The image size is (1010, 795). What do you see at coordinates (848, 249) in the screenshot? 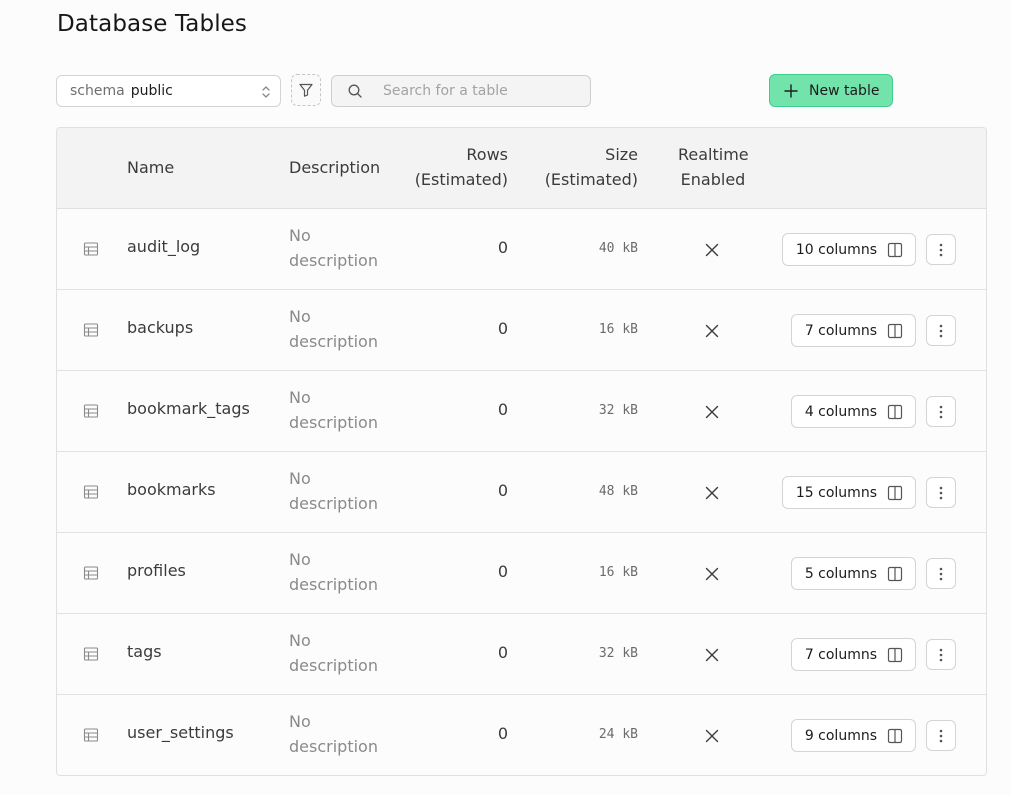
I see `columns-button: 10 columns` at bounding box center [848, 249].